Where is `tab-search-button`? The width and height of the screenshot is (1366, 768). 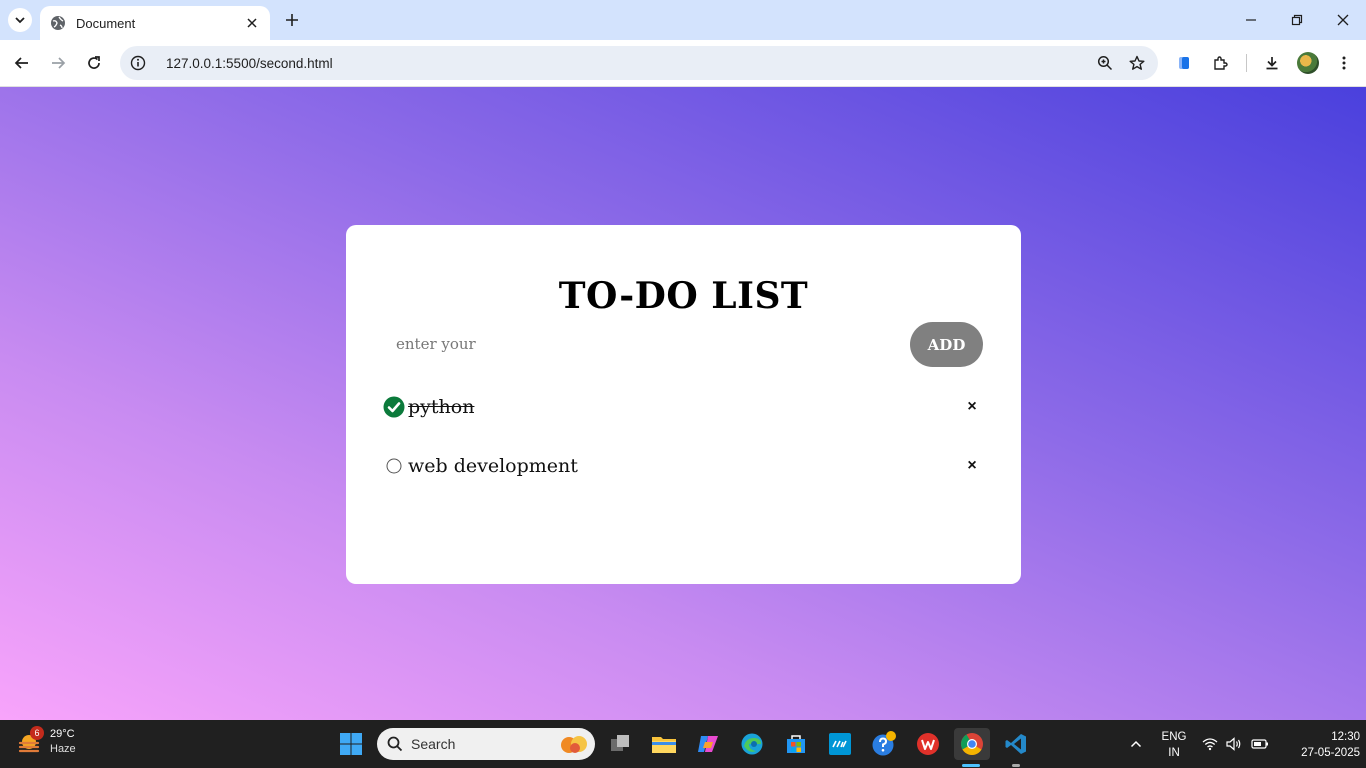
tab-search-button is located at coordinates (20, 20).